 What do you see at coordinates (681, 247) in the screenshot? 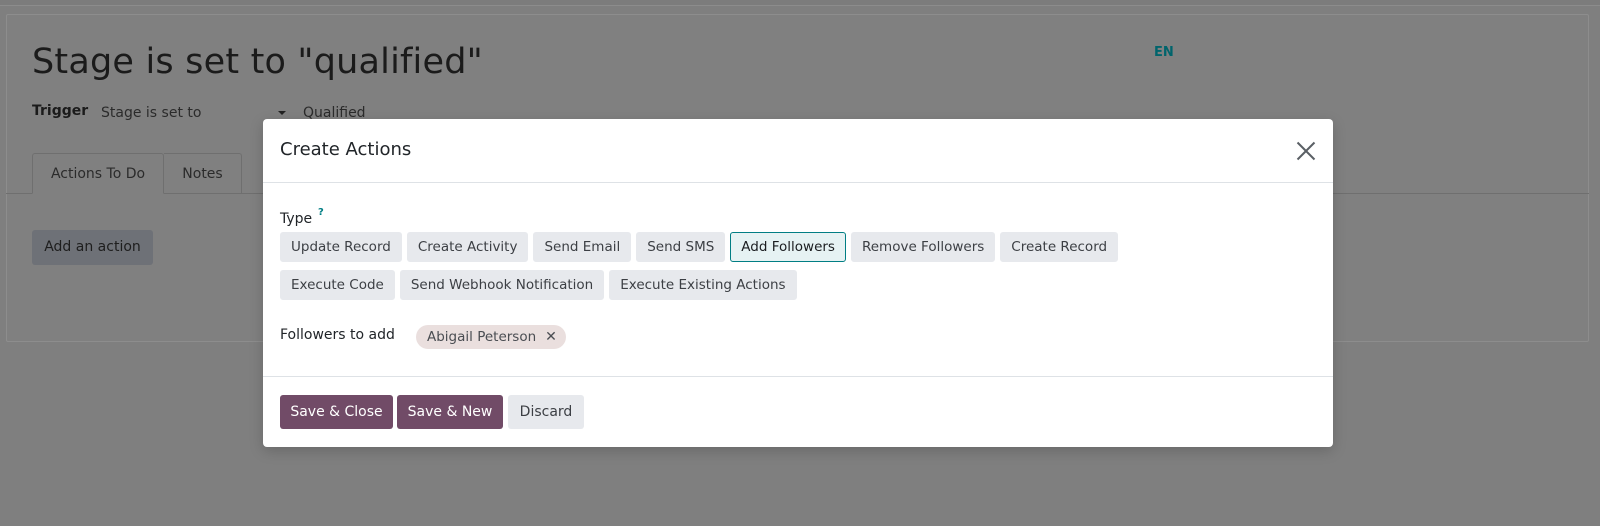
I see `type-send-sms: Send SMS` at bounding box center [681, 247].